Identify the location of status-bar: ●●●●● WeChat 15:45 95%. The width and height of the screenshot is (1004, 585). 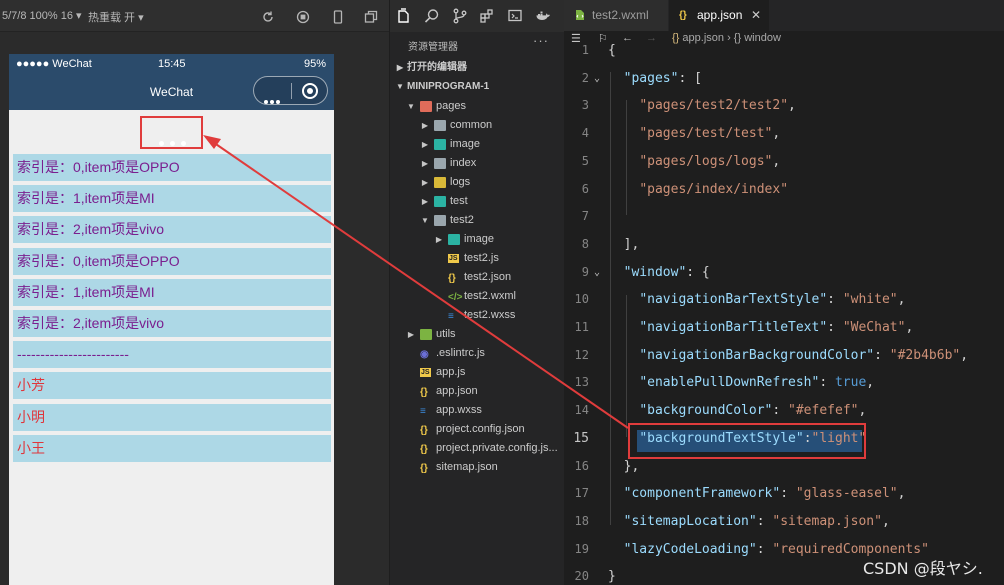
(171, 65).